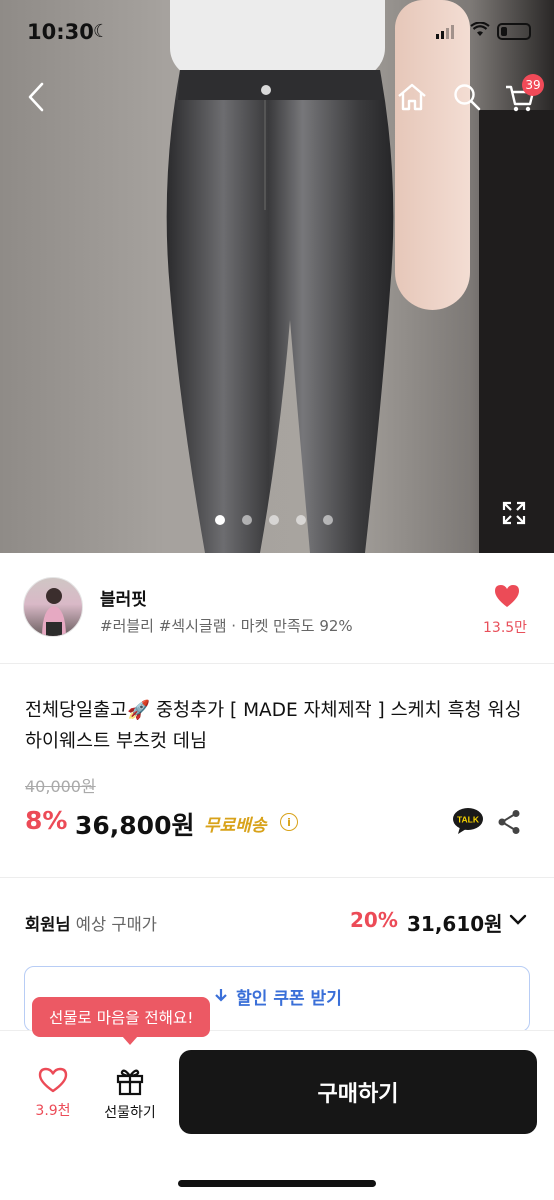 Image resolution: width=554 pixels, height=1200 pixels. I want to click on talk-icon: TALK, so click(468, 821).